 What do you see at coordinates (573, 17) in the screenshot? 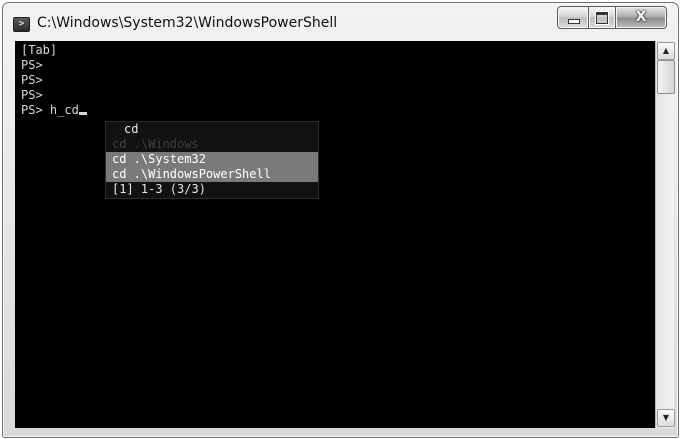
I see `minimize-button` at bounding box center [573, 17].